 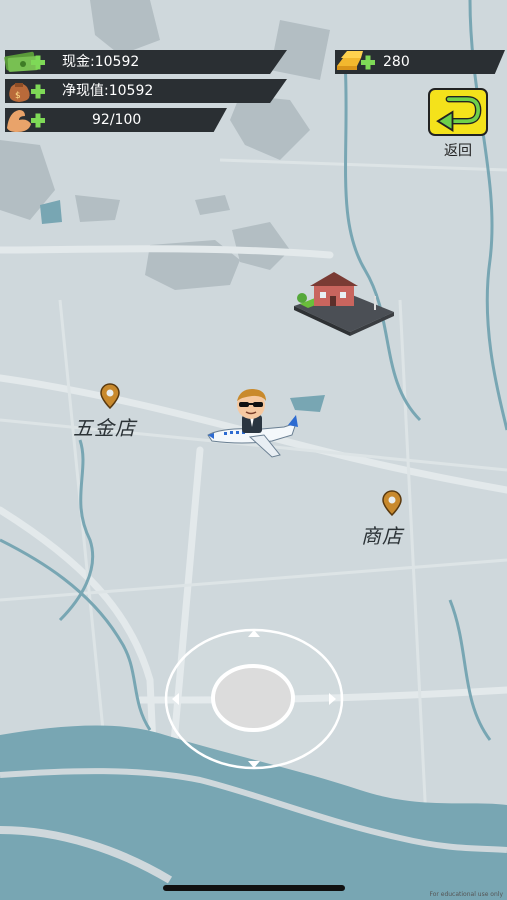 What do you see at coordinates (254, 888) in the screenshot?
I see `home-indicator` at bounding box center [254, 888].